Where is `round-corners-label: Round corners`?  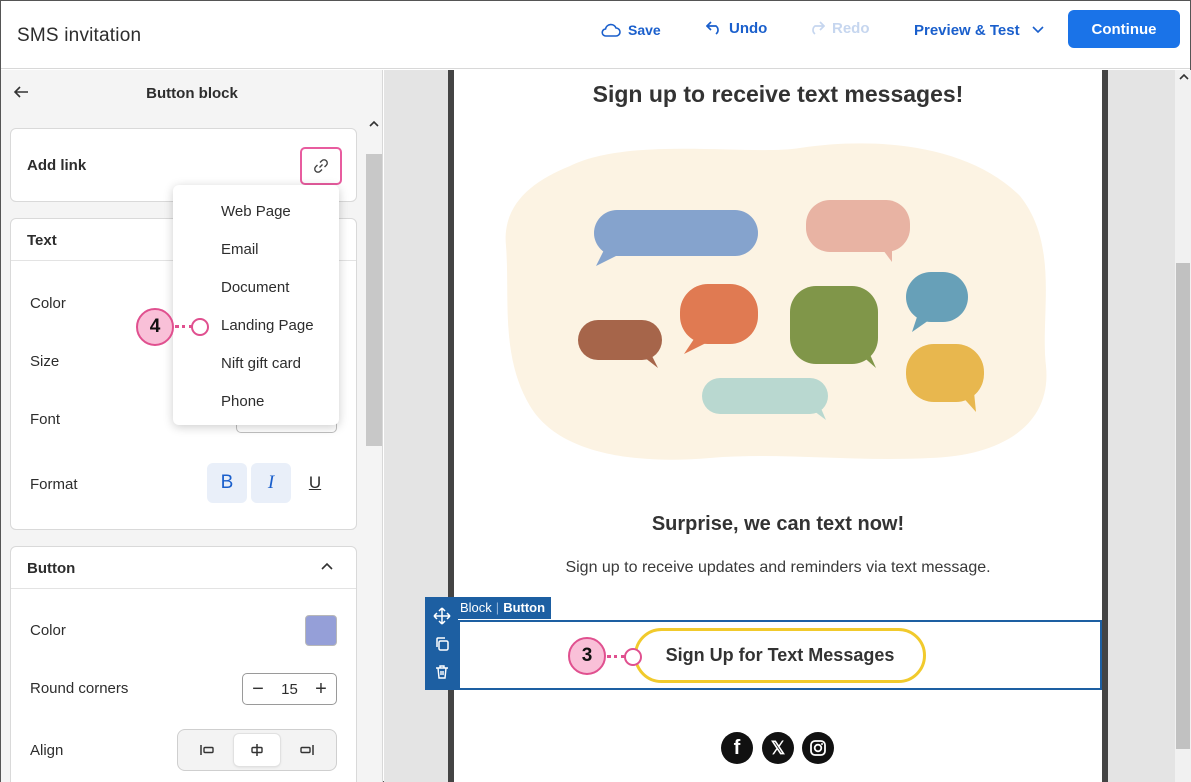 round-corners-label: Round corners is located at coordinates (79, 688).